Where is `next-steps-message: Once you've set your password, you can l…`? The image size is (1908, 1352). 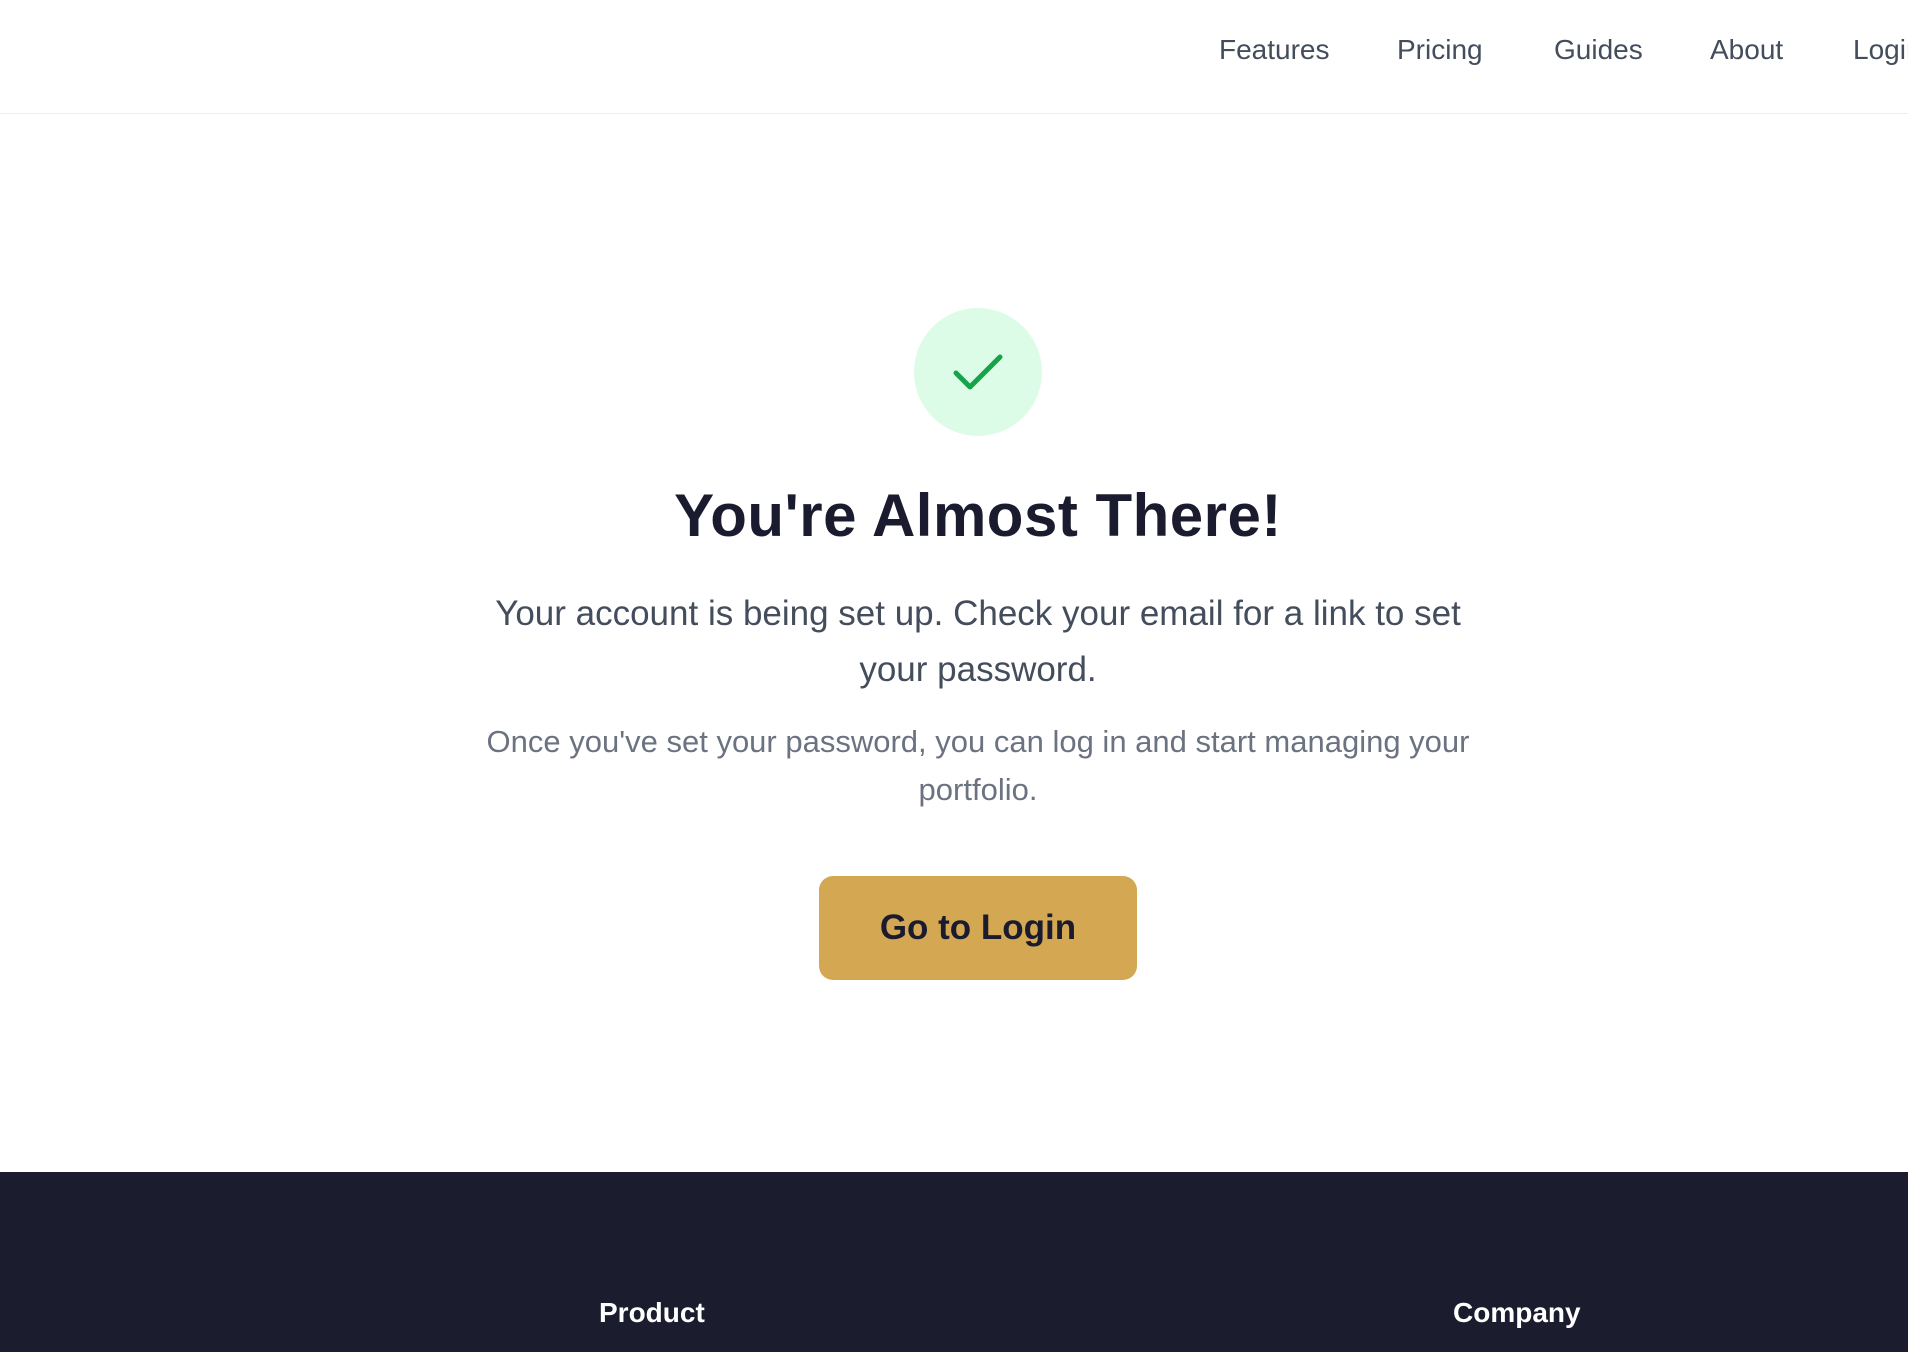
next-steps-message: Once you've set your password, you can l… is located at coordinates (978, 765).